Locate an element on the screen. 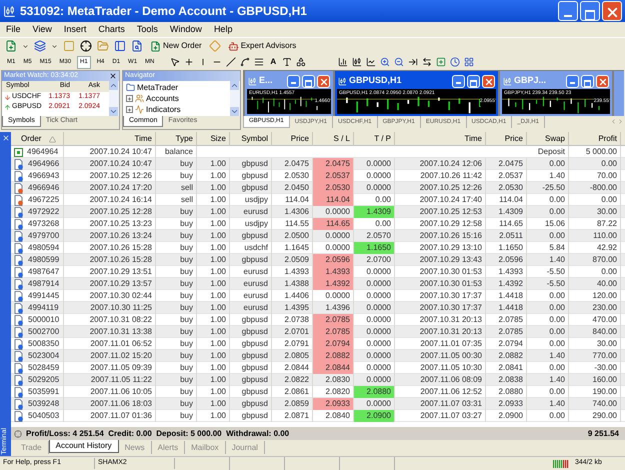 This screenshot has height=470, width=625. accounts-icon is located at coordinates (139, 98).